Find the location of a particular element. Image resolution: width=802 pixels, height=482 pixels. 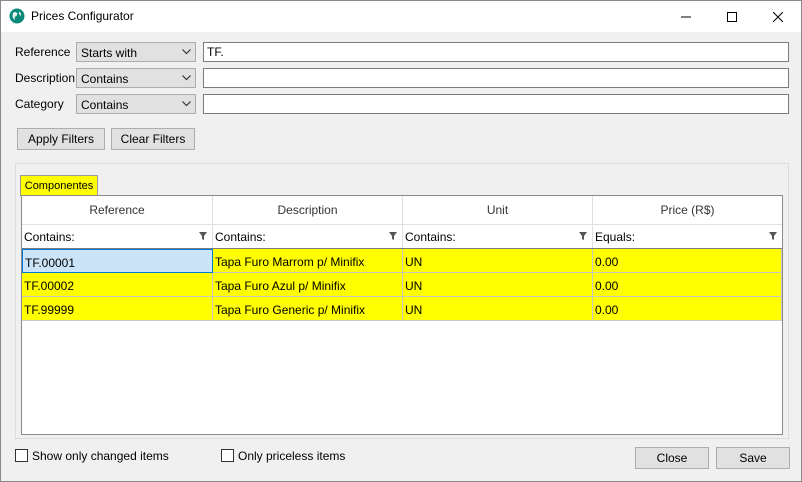

maximize-icon is located at coordinates (732, 16).